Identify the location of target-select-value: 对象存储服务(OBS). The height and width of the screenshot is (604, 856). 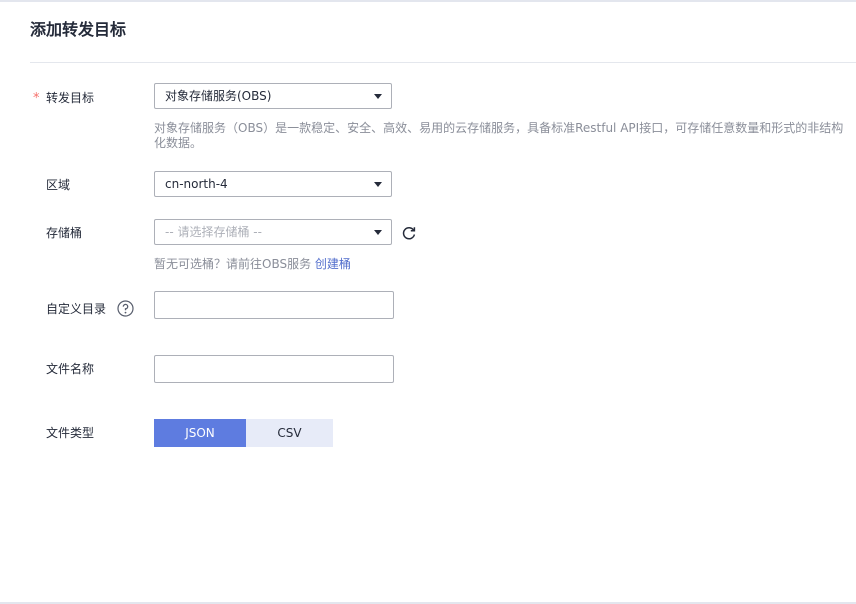
(218, 96).